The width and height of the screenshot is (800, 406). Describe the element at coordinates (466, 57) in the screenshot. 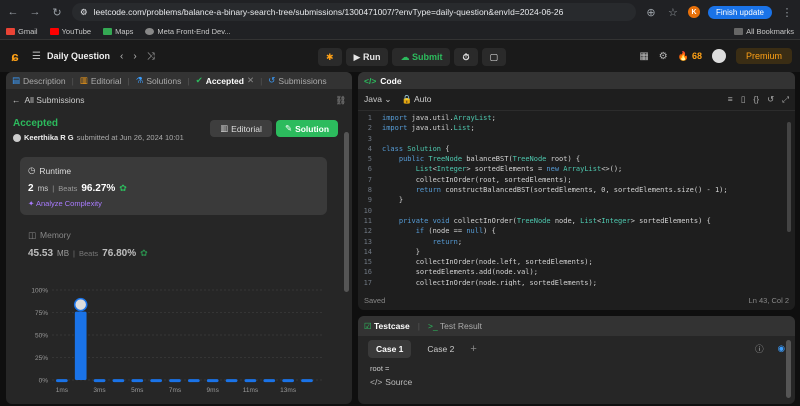

I see `timer-icon: ⏱` at that location.